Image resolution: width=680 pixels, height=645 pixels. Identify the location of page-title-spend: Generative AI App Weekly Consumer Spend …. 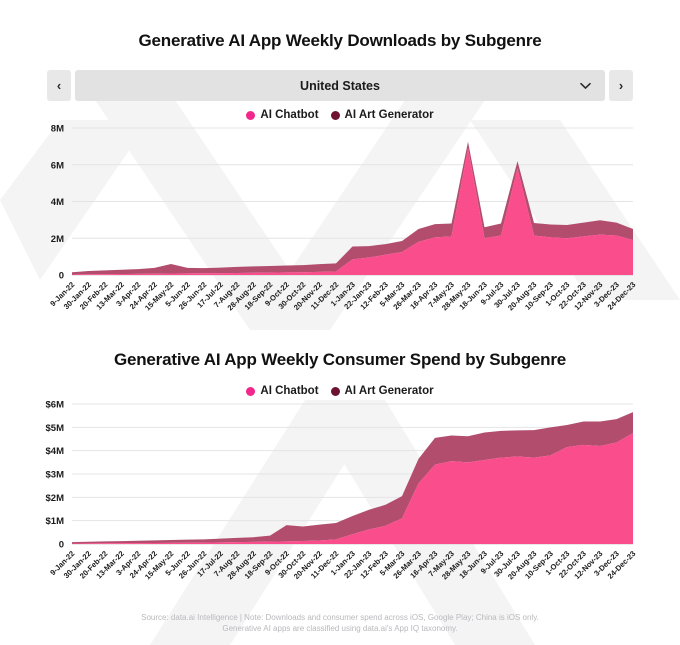
(340, 359).